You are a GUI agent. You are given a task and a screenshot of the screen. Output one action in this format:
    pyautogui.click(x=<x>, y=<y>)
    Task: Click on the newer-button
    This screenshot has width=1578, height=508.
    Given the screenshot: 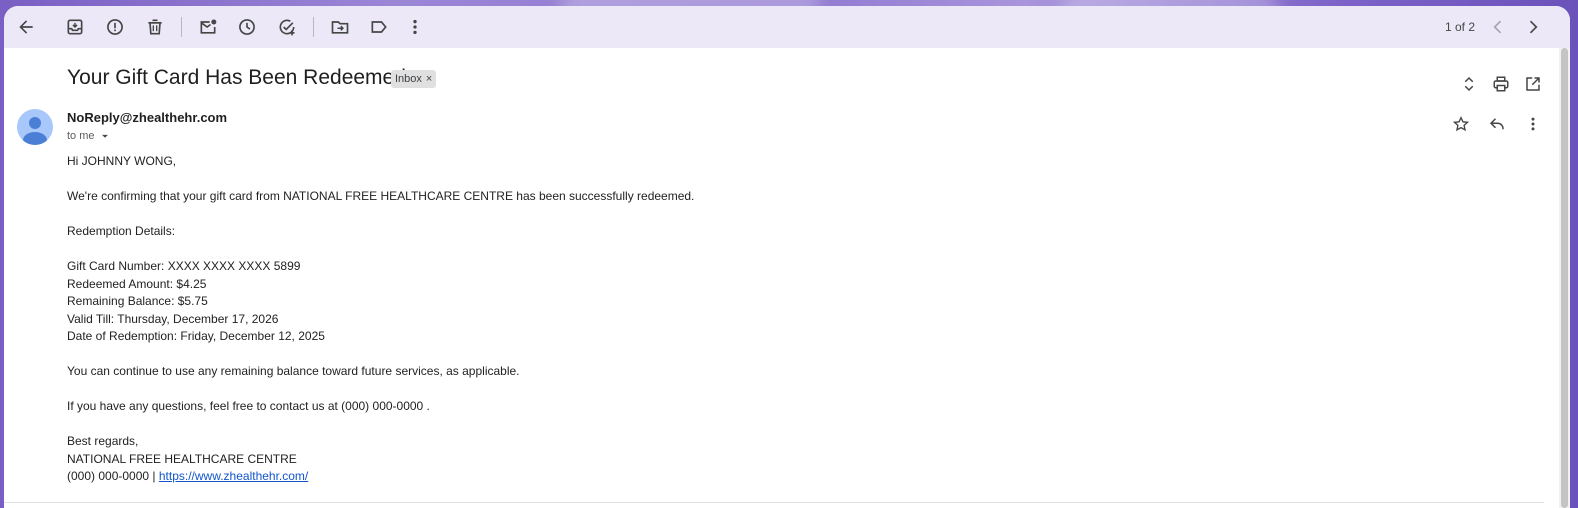 What is the action you would take?
    pyautogui.click(x=1498, y=27)
    